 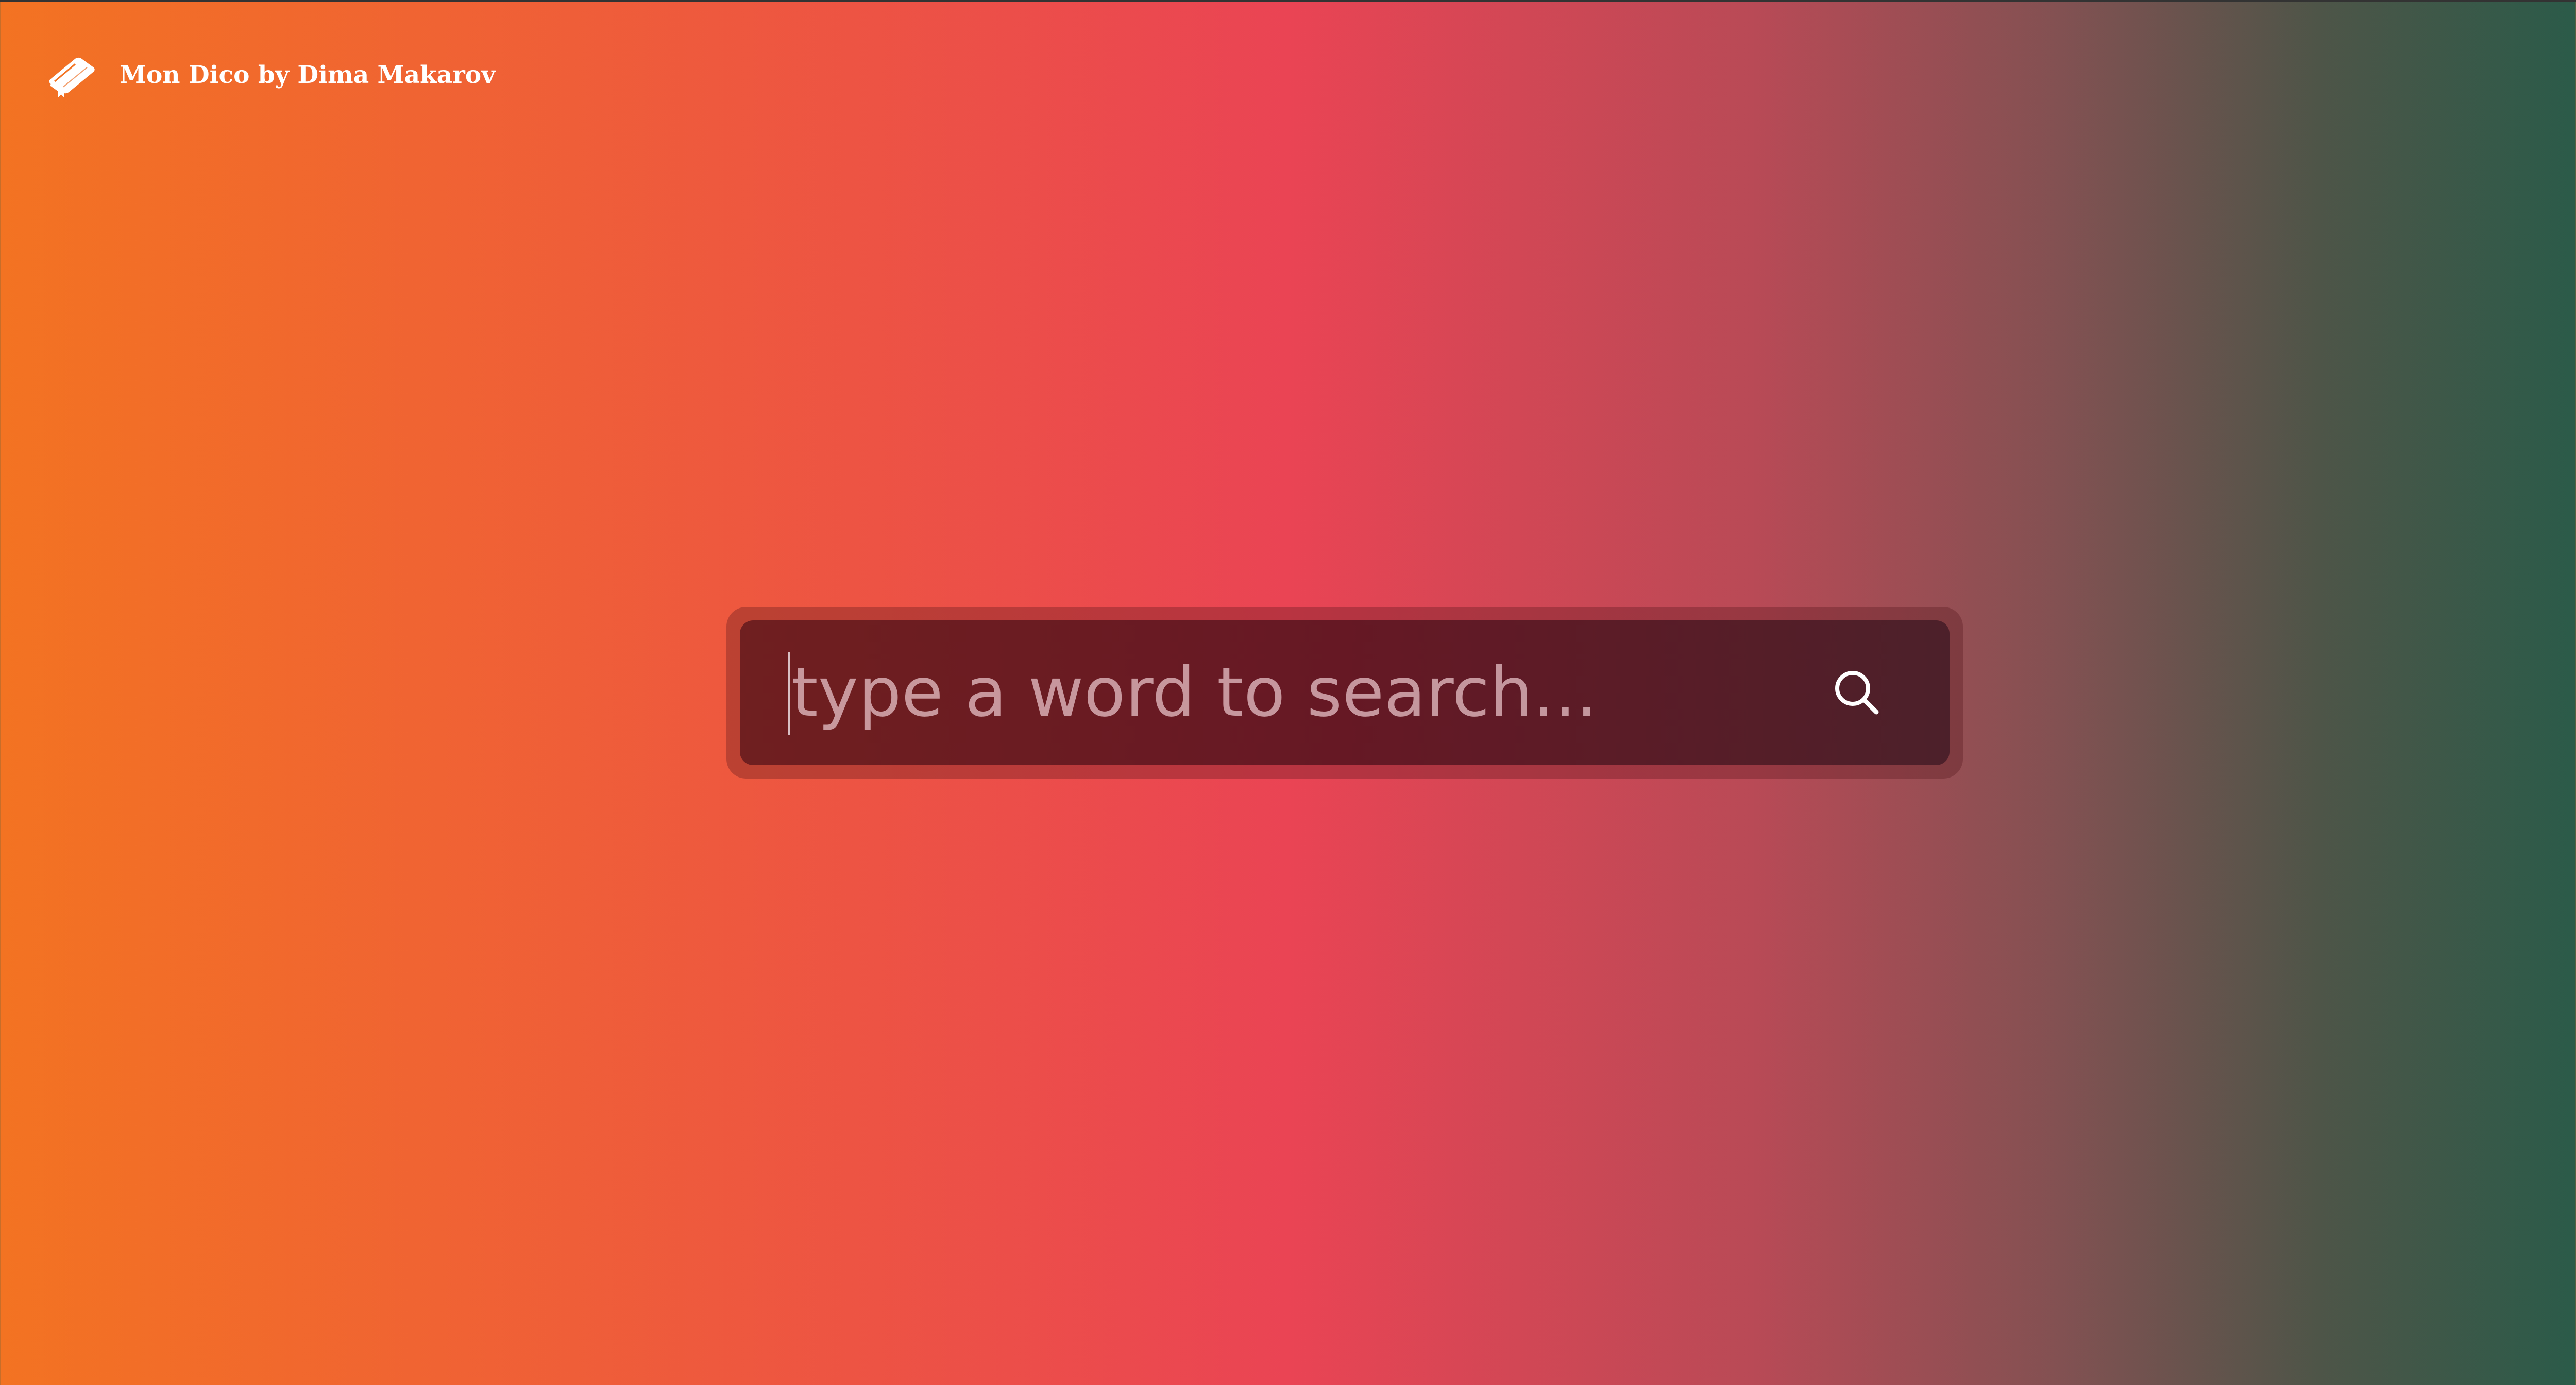 I want to click on search-input, so click(x=1271, y=692).